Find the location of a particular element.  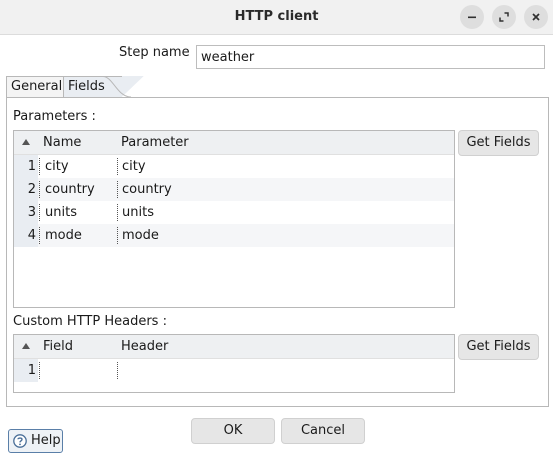

help-icon is located at coordinates (20, 441).